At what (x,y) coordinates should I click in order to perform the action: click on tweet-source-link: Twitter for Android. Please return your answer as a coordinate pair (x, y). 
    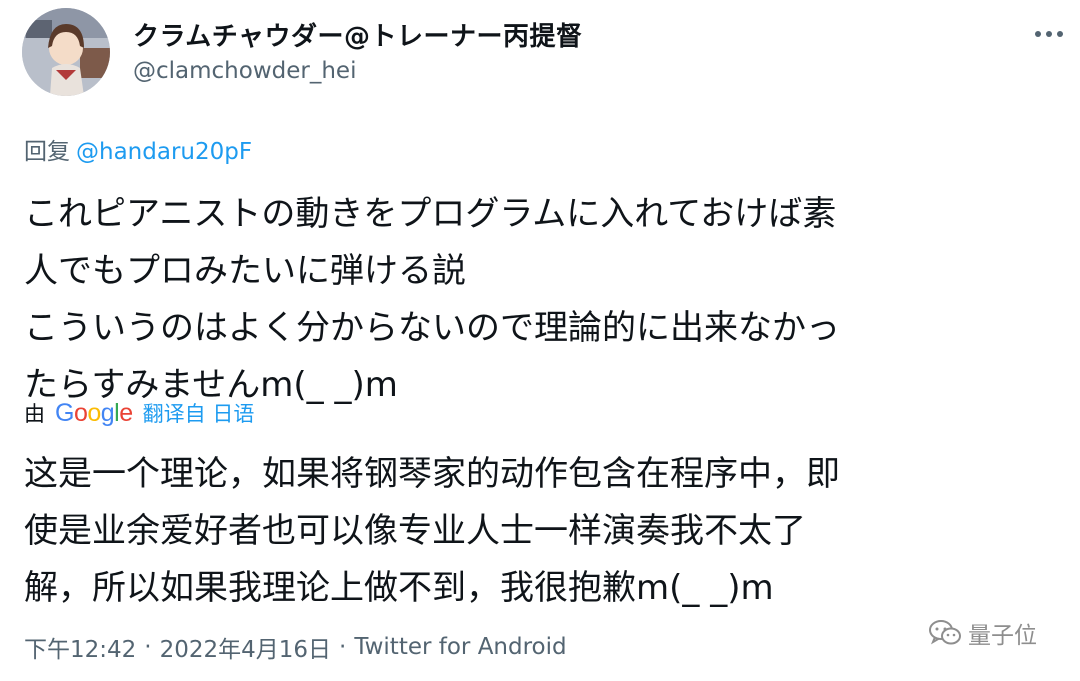
    Looking at the image, I should click on (460, 647).